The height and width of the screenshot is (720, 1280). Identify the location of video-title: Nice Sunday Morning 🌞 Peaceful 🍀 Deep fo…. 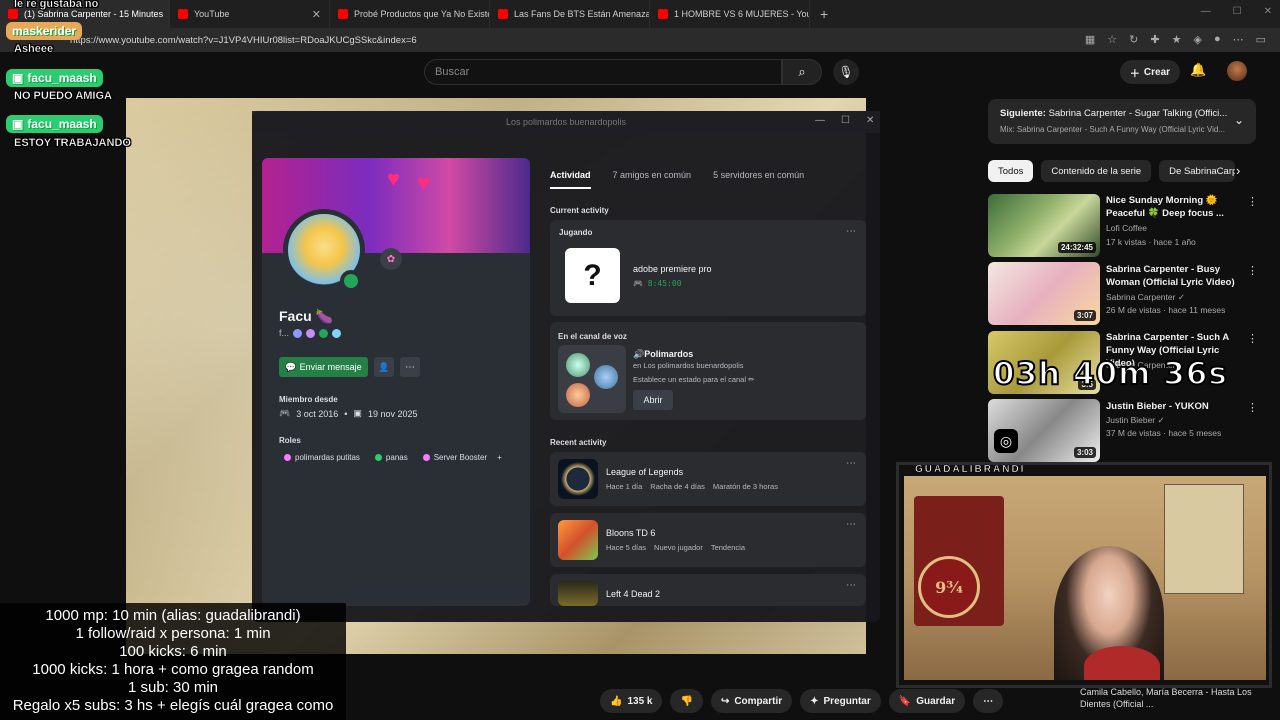
(1176, 207).